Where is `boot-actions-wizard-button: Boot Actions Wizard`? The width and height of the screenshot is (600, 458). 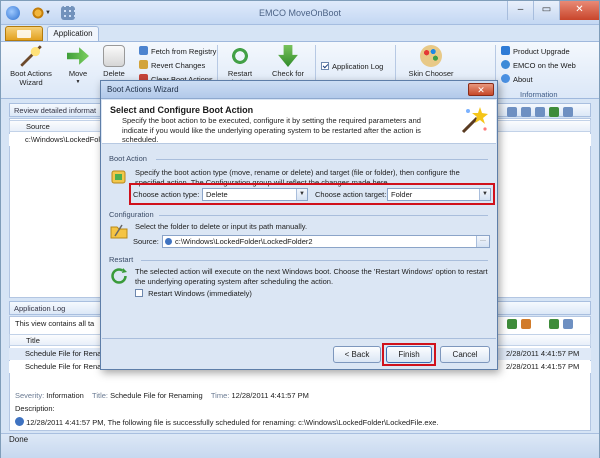
boot-actions-wizard-button: Boot Actions Wizard is located at coordinates (31, 66).